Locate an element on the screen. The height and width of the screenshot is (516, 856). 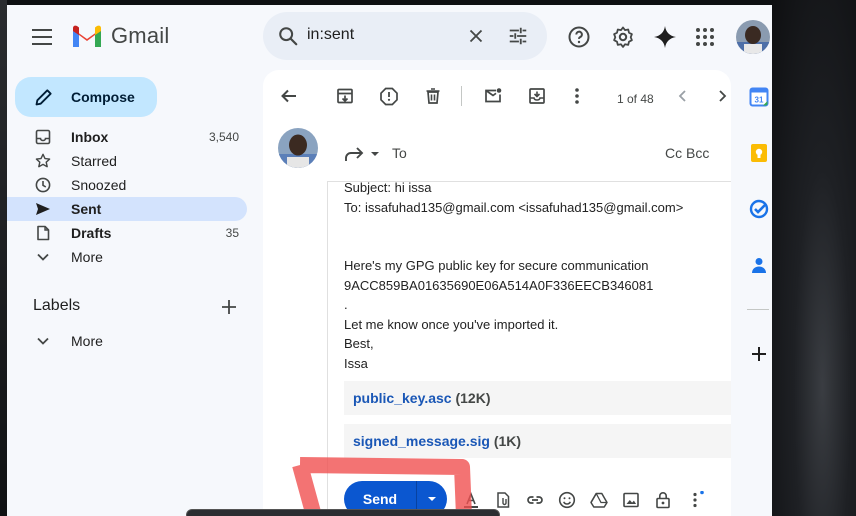
desktop-background-left is located at coordinates (3, 258).